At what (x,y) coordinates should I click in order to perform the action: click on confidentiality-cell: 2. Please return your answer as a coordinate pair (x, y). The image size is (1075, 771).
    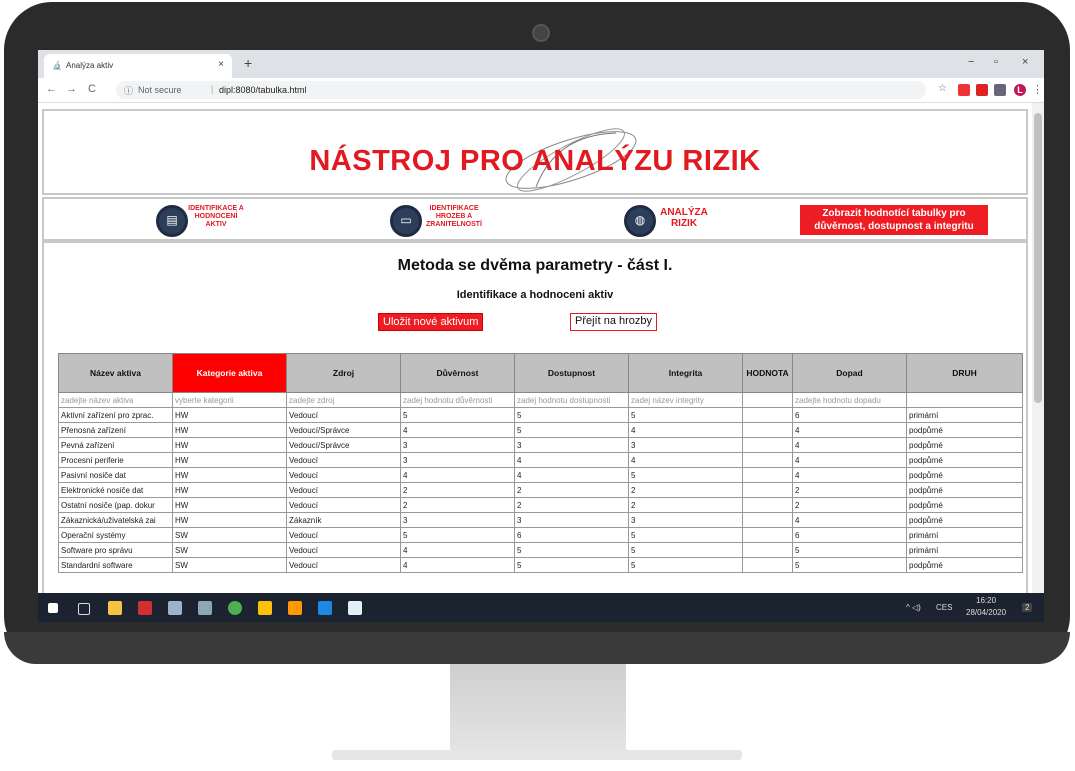
    Looking at the image, I should click on (457, 505).